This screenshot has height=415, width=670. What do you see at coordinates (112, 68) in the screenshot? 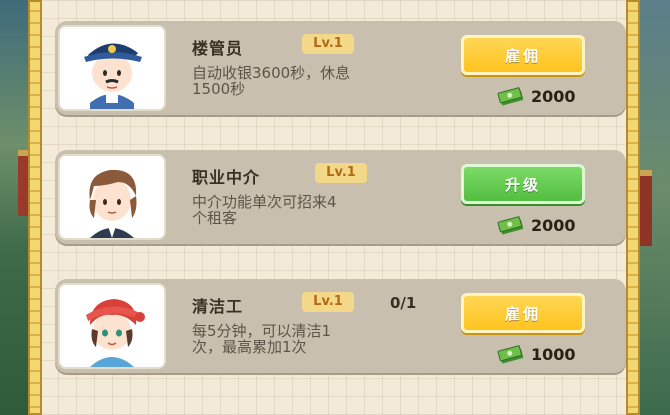
I see `security-guard-avatar-icon` at bounding box center [112, 68].